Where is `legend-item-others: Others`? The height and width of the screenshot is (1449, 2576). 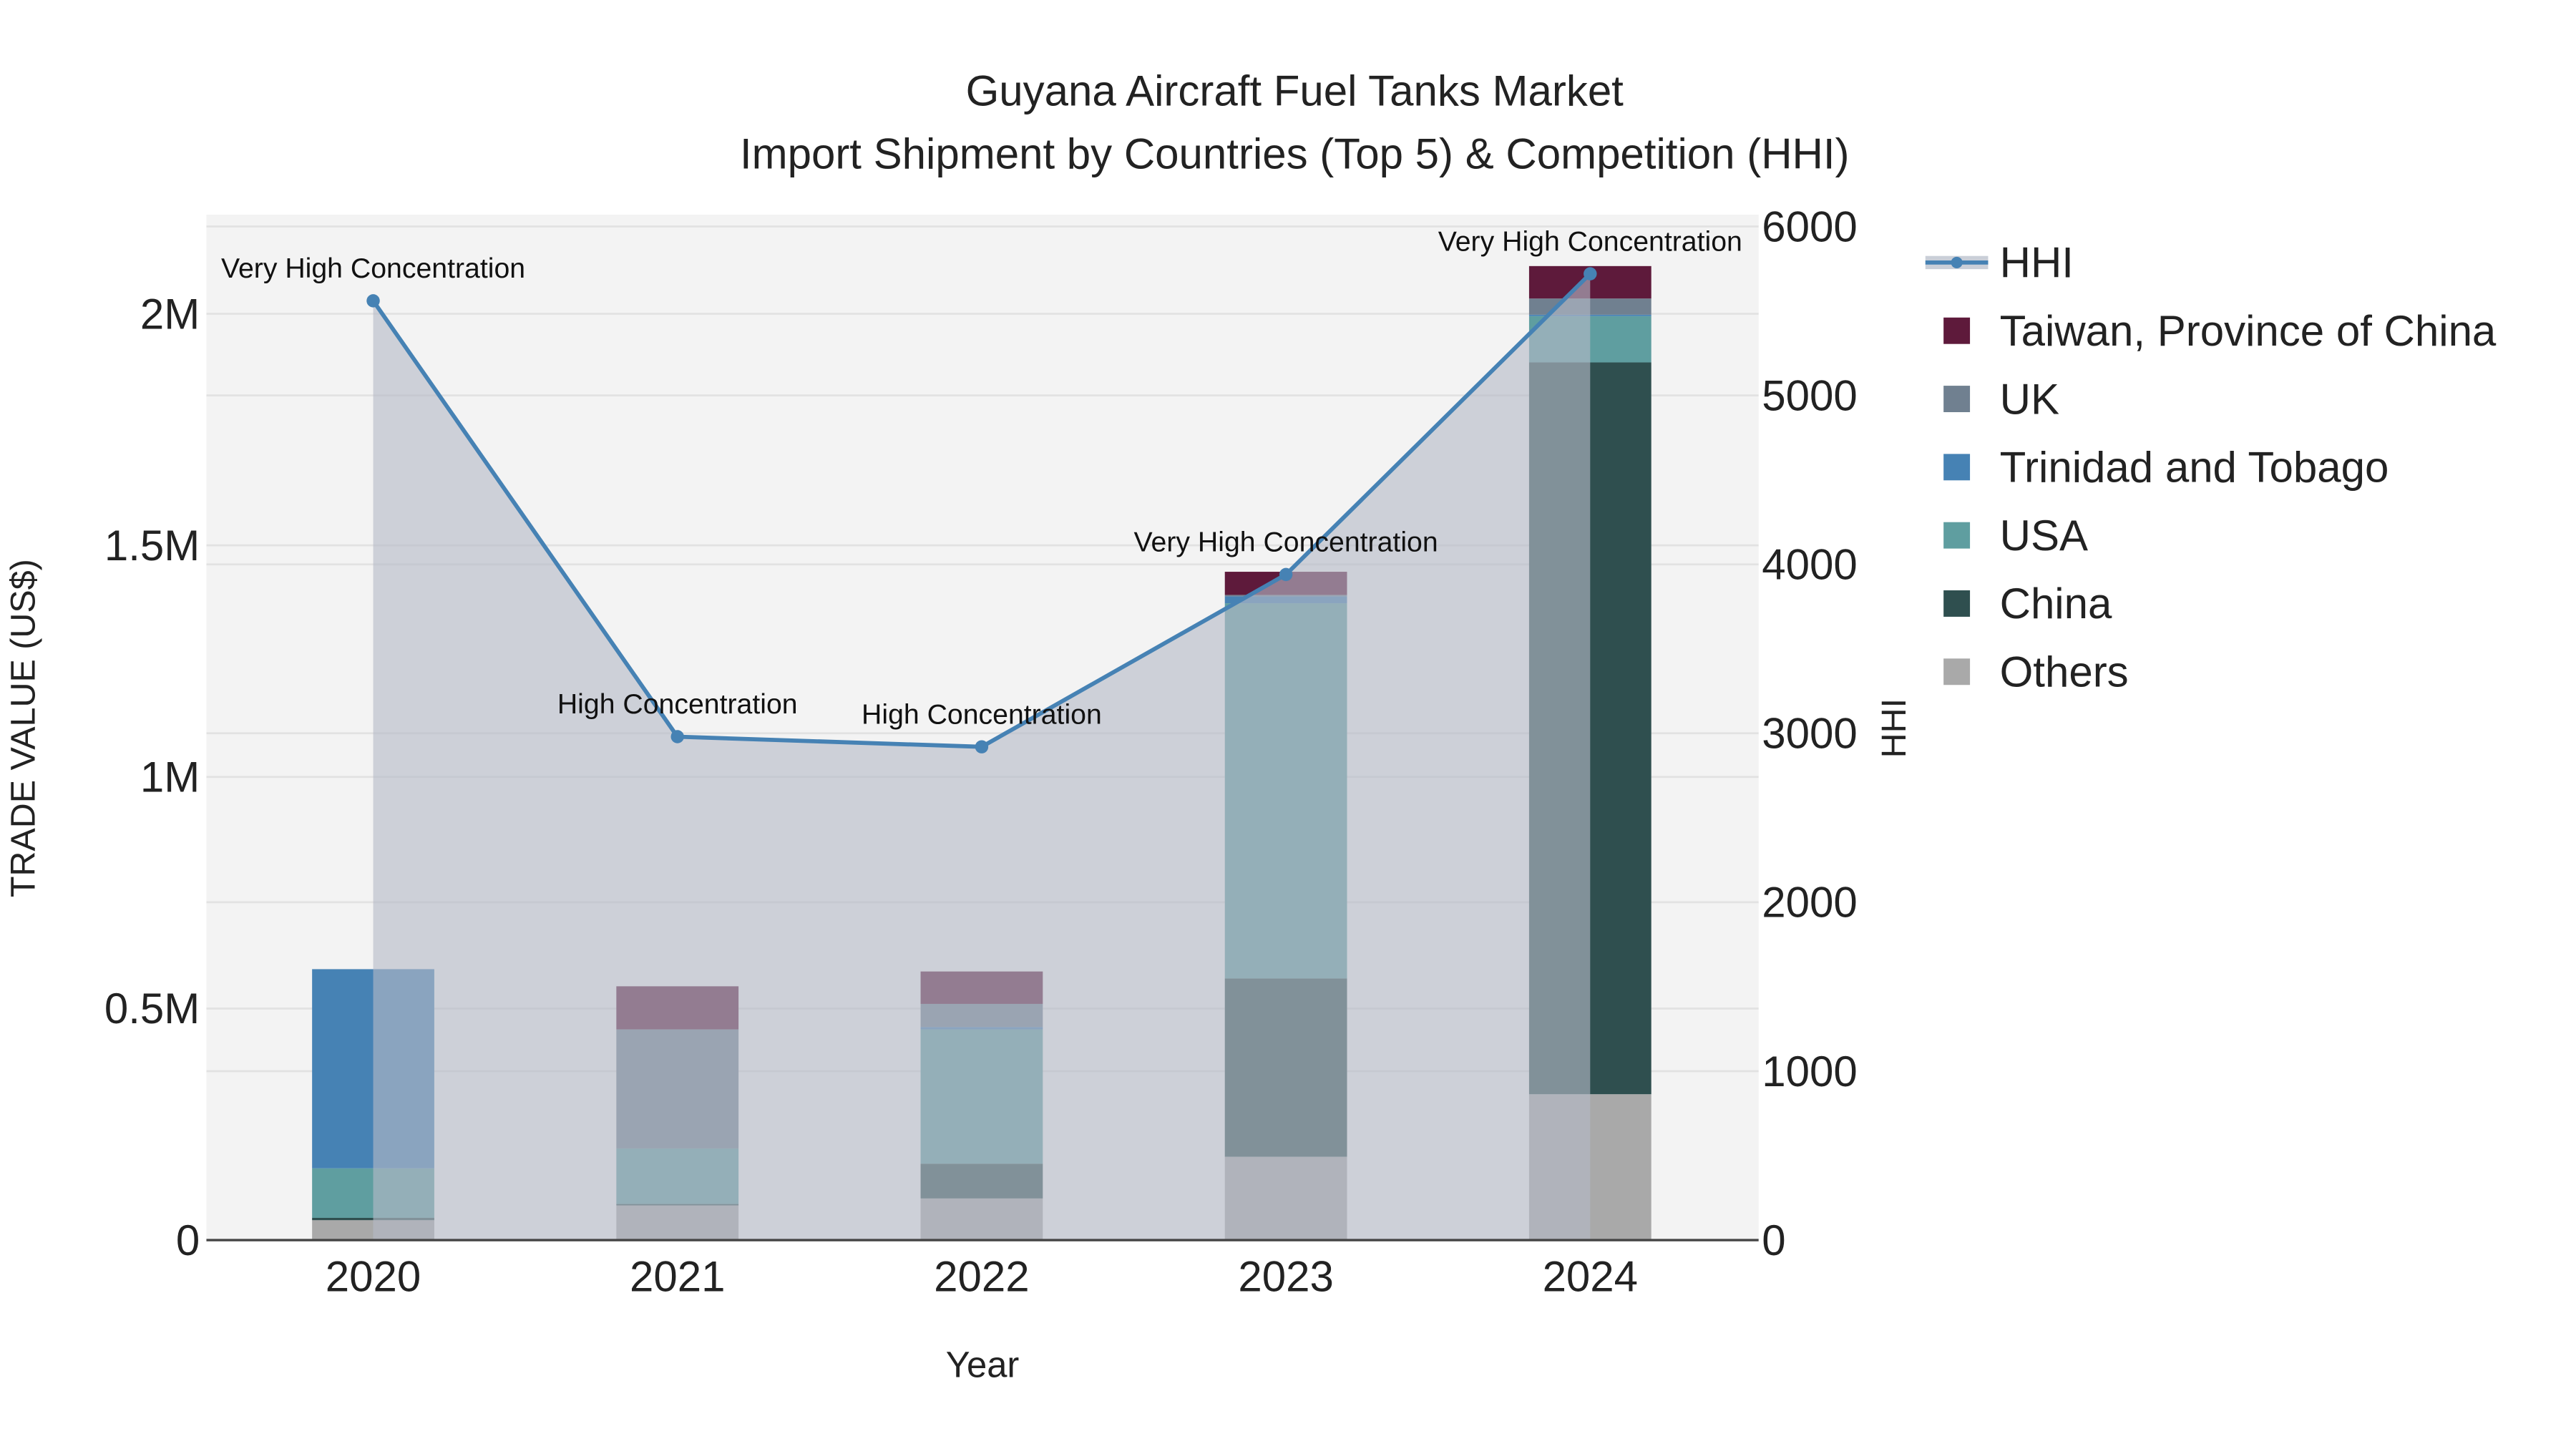 legend-item-others: Others is located at coordinates (2036, 672).